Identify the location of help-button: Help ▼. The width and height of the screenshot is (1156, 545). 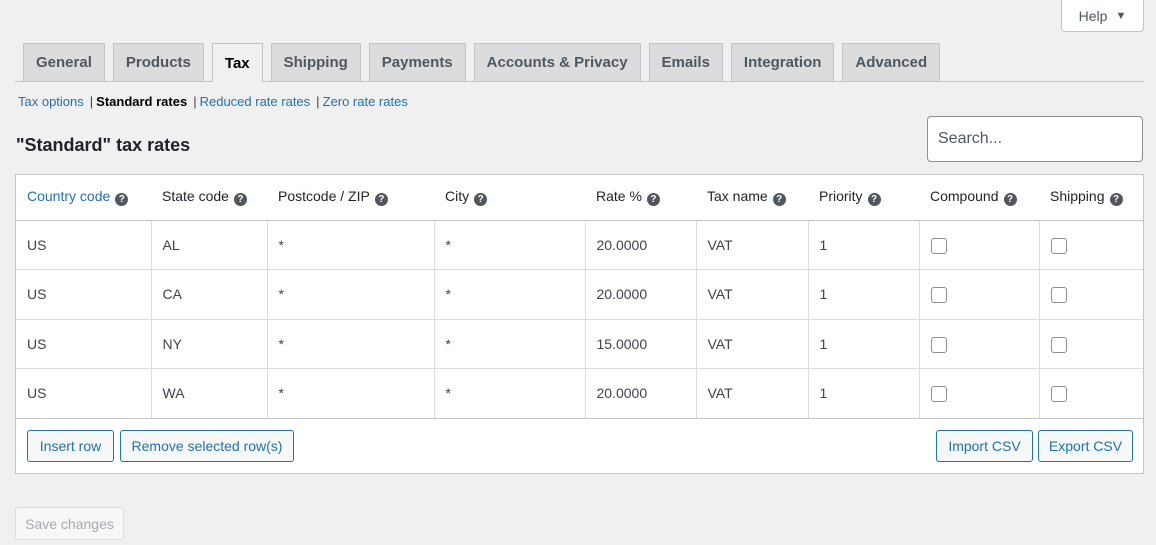
(1102, 16).